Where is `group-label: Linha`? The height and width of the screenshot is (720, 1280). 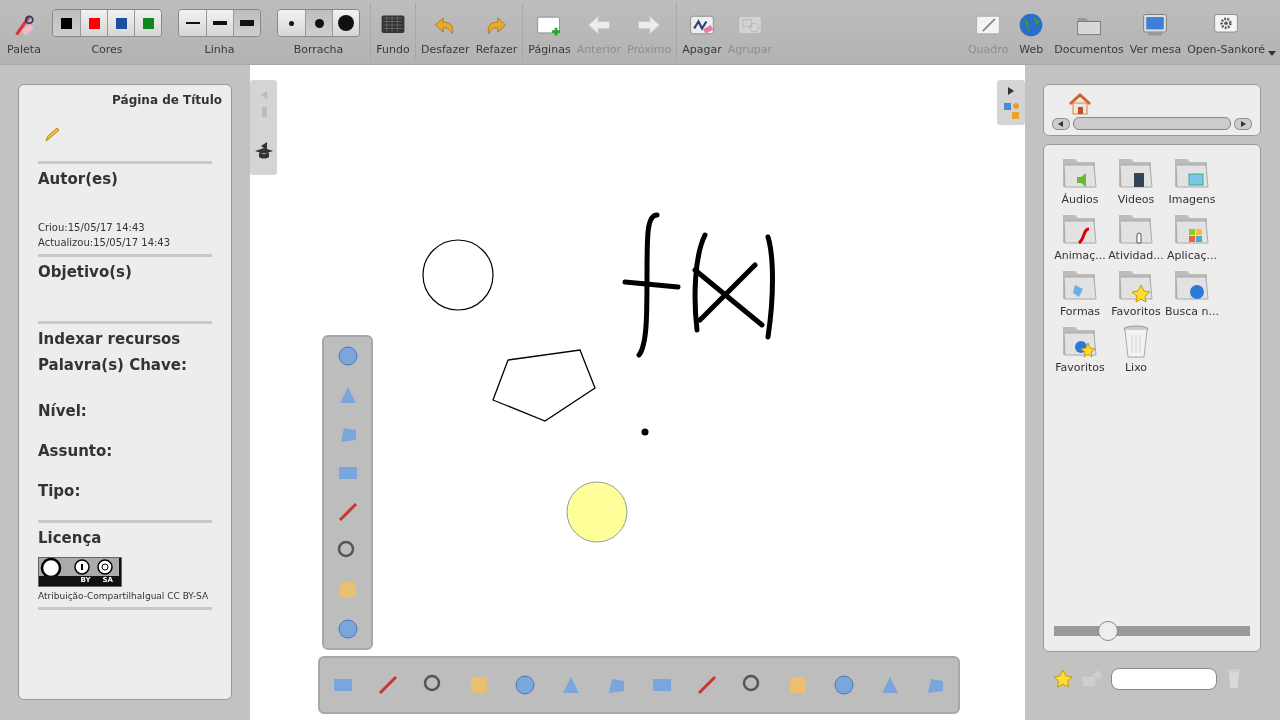
group-label: Linha is located at coordinates (219, 49).